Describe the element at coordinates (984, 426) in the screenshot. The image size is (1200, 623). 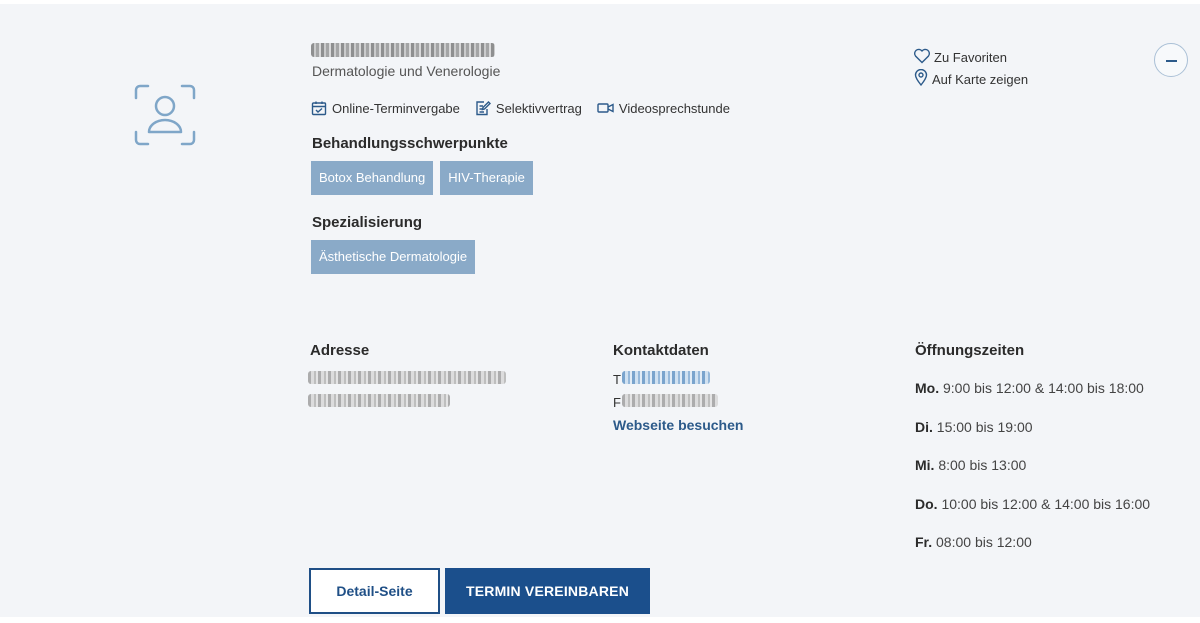
I see `hours-time: 15:00 bis 19:00` at that location.